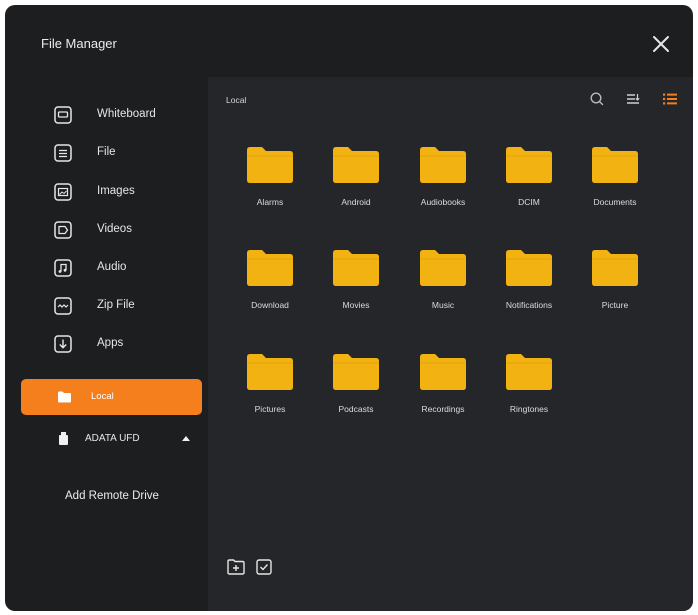 The height and width of the screenshot is (615, 698). I want to click on folder-name: Alarms, so click(270, 202).